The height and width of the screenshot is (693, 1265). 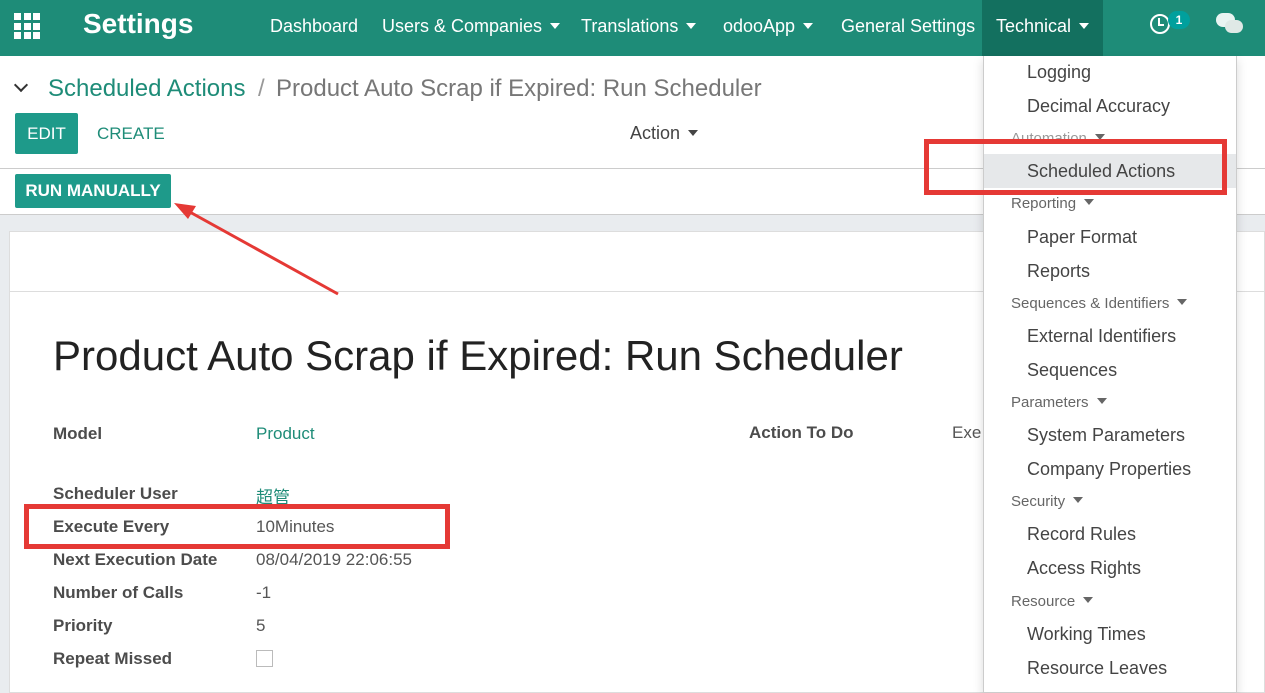 What do you see at coordinates (1160, 24) in the screenshot?
I see `clock-icon` at bounding box center [1160, 24].